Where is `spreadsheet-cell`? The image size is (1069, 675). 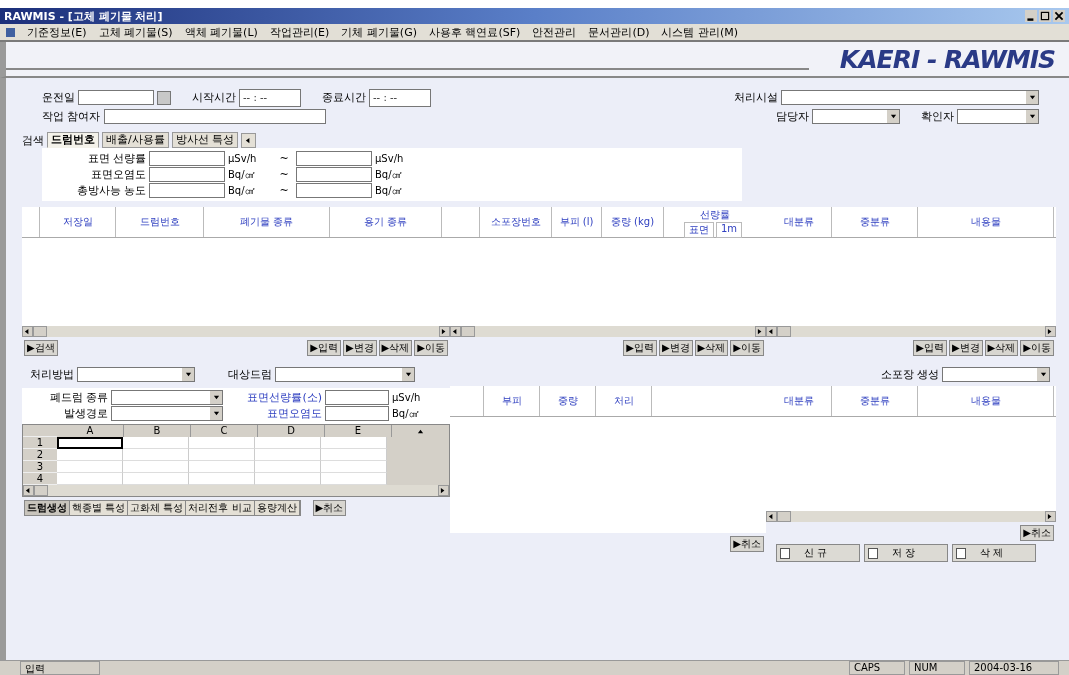
spreadsheet-cell is located at coordinates (90, 443).